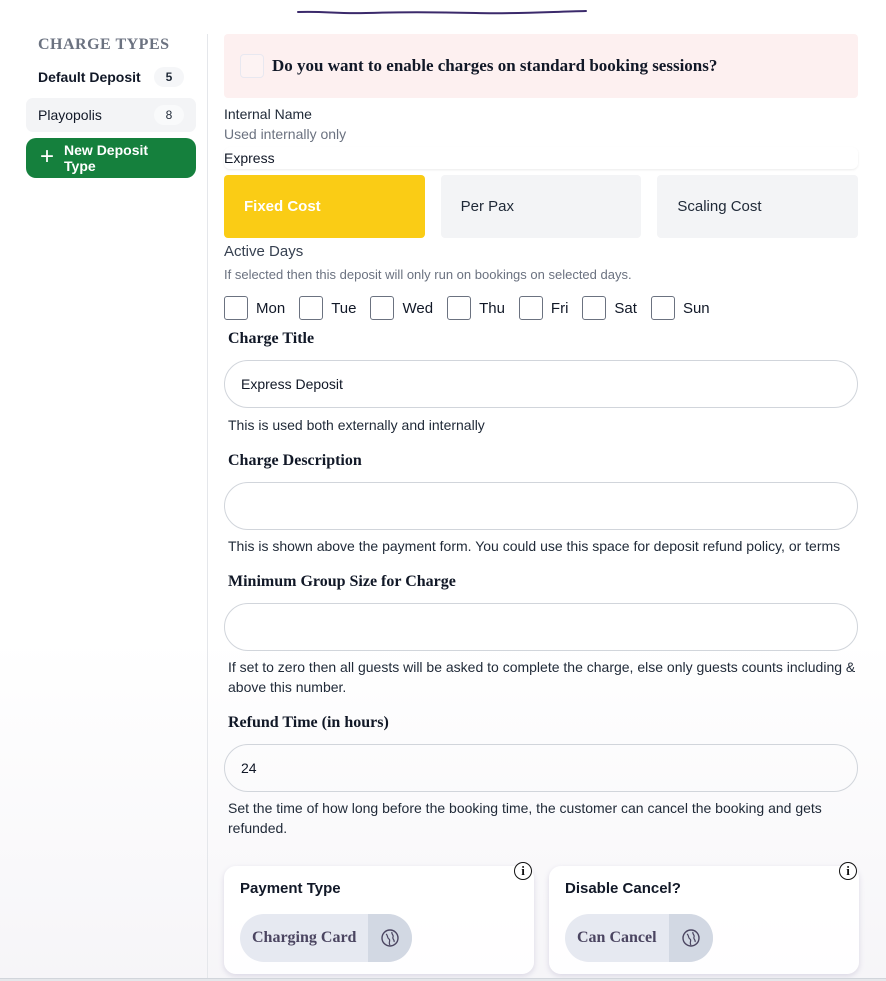 This screenshot has width=886, height=981. I want to click on day-wed: Wed, so click(401, 308).